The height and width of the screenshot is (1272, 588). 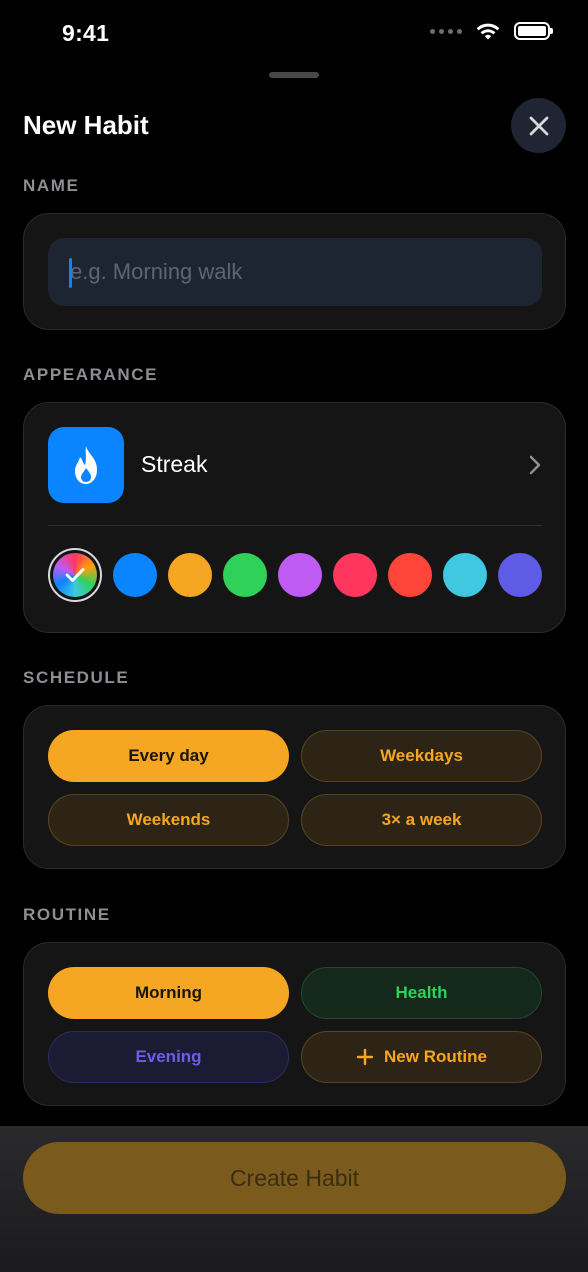 I want to click on appearance-section-label: APPEARANCE, so click(x=91, y=374).